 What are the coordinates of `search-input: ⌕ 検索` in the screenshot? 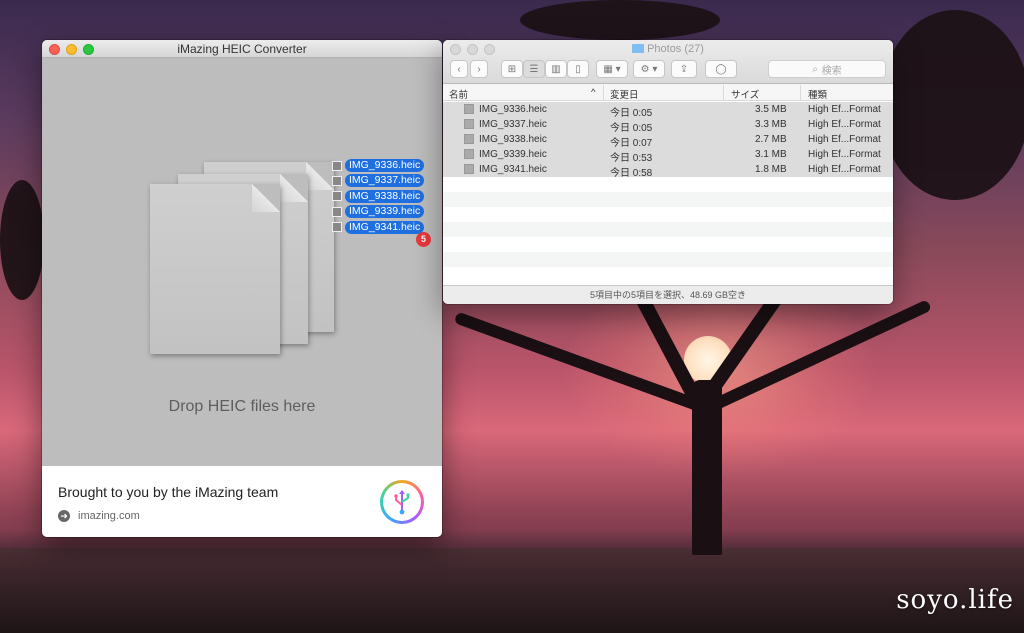 It's located at (827, 69).